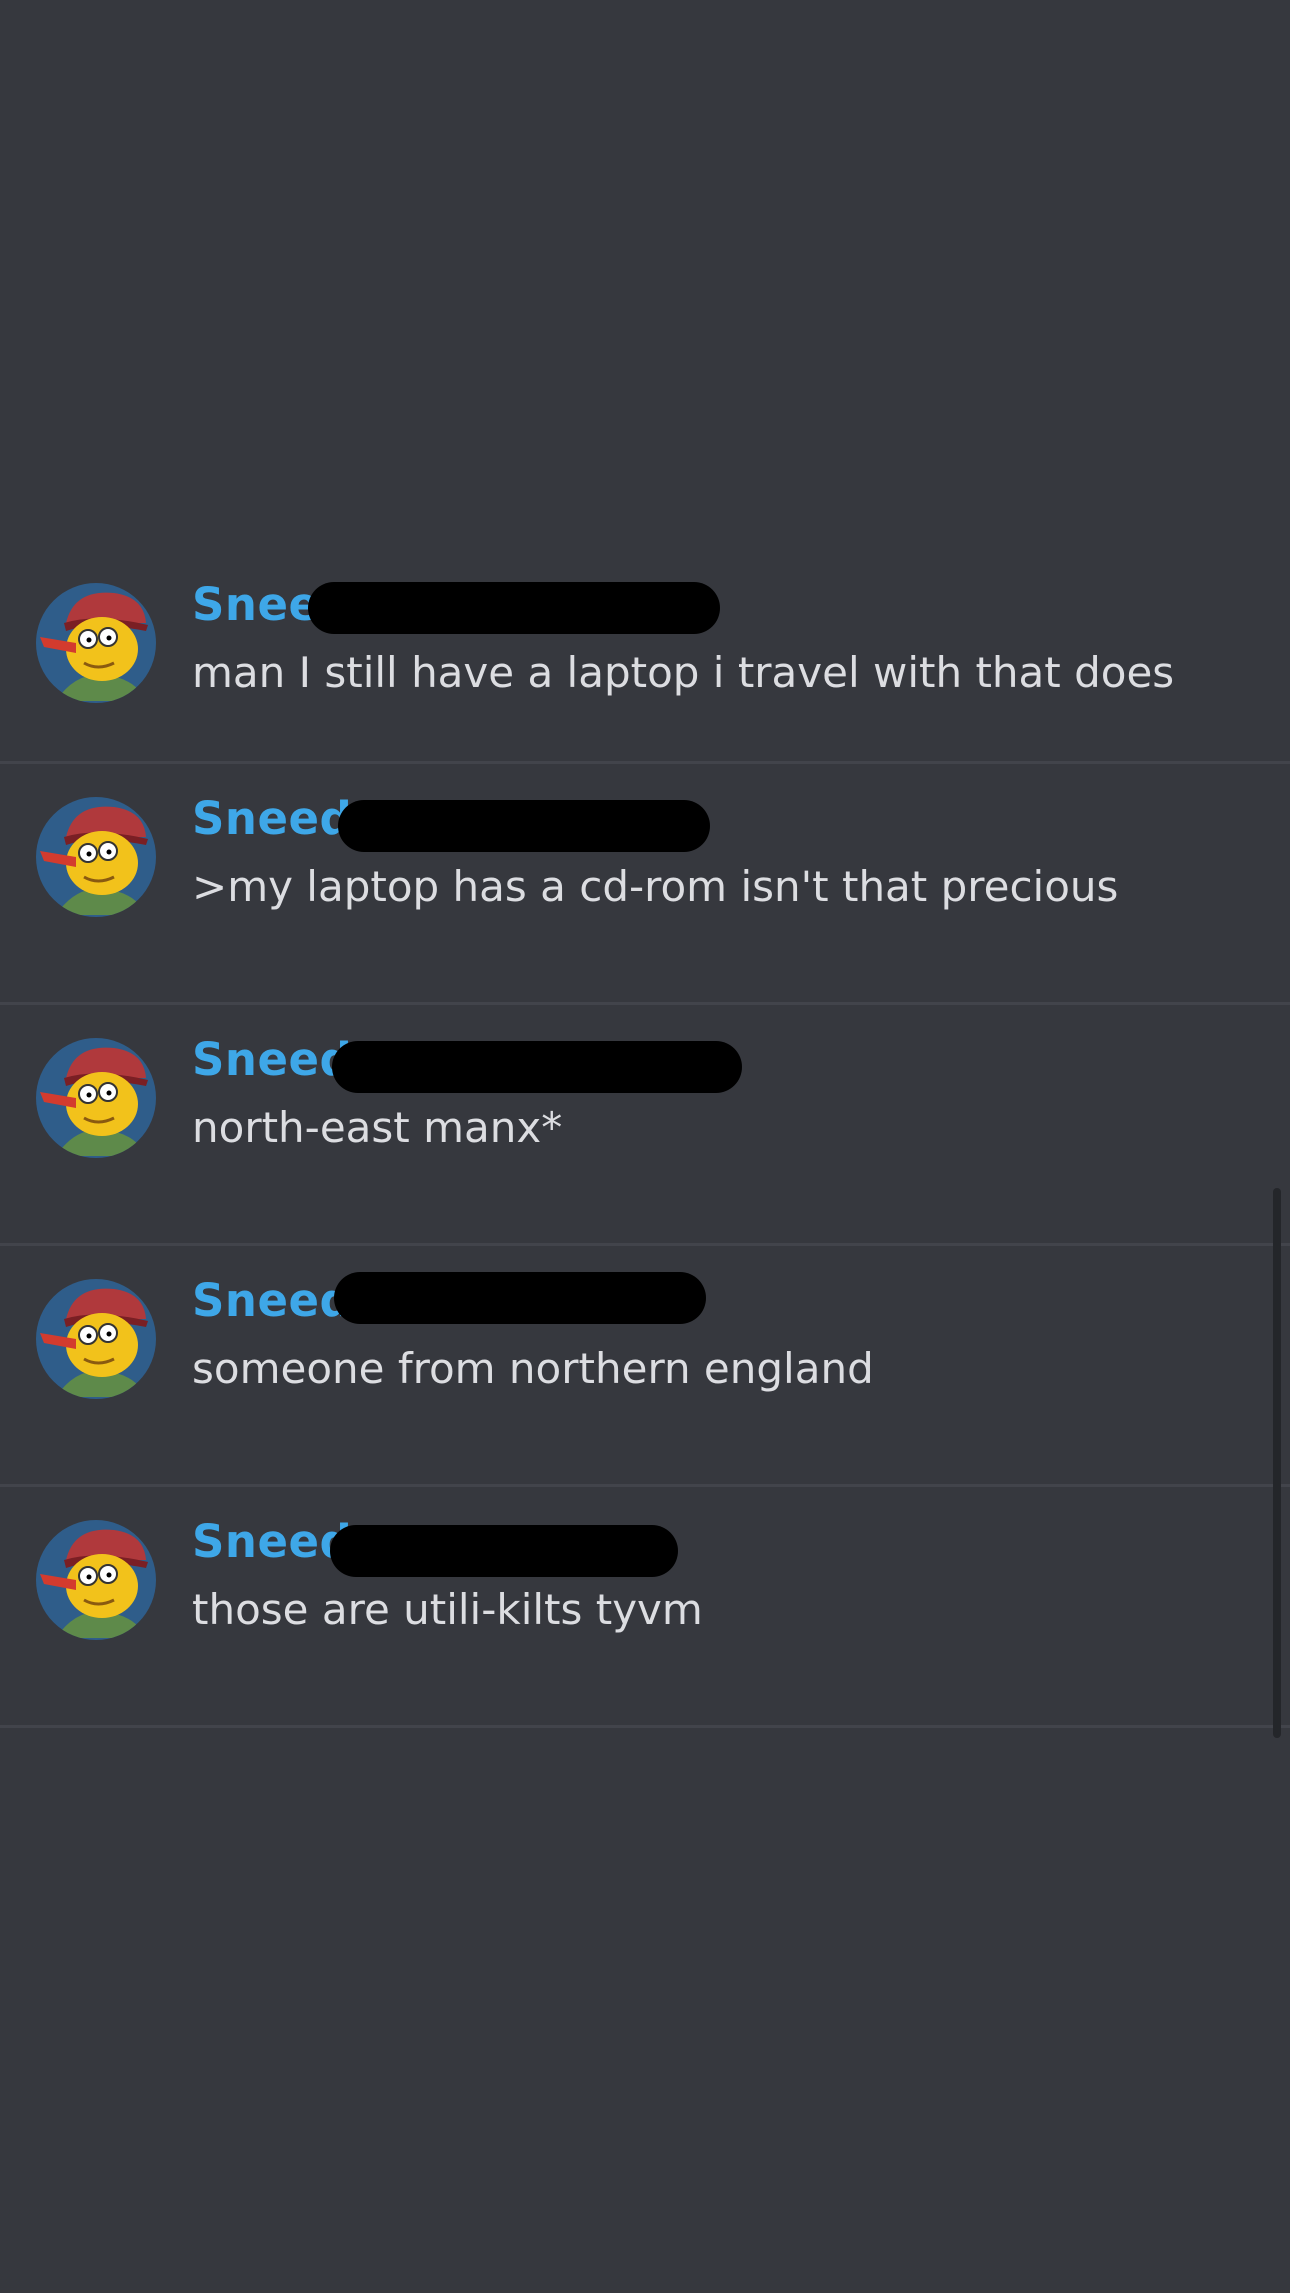 The image size is (1290, 2293). I want to click on message-content: north-east manx*, so click(377, 1127).